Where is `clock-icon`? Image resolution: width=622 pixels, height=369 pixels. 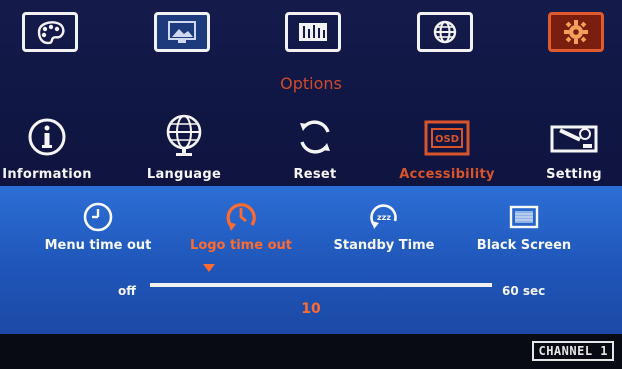 clock-icon is located at coordinates (98, 217).